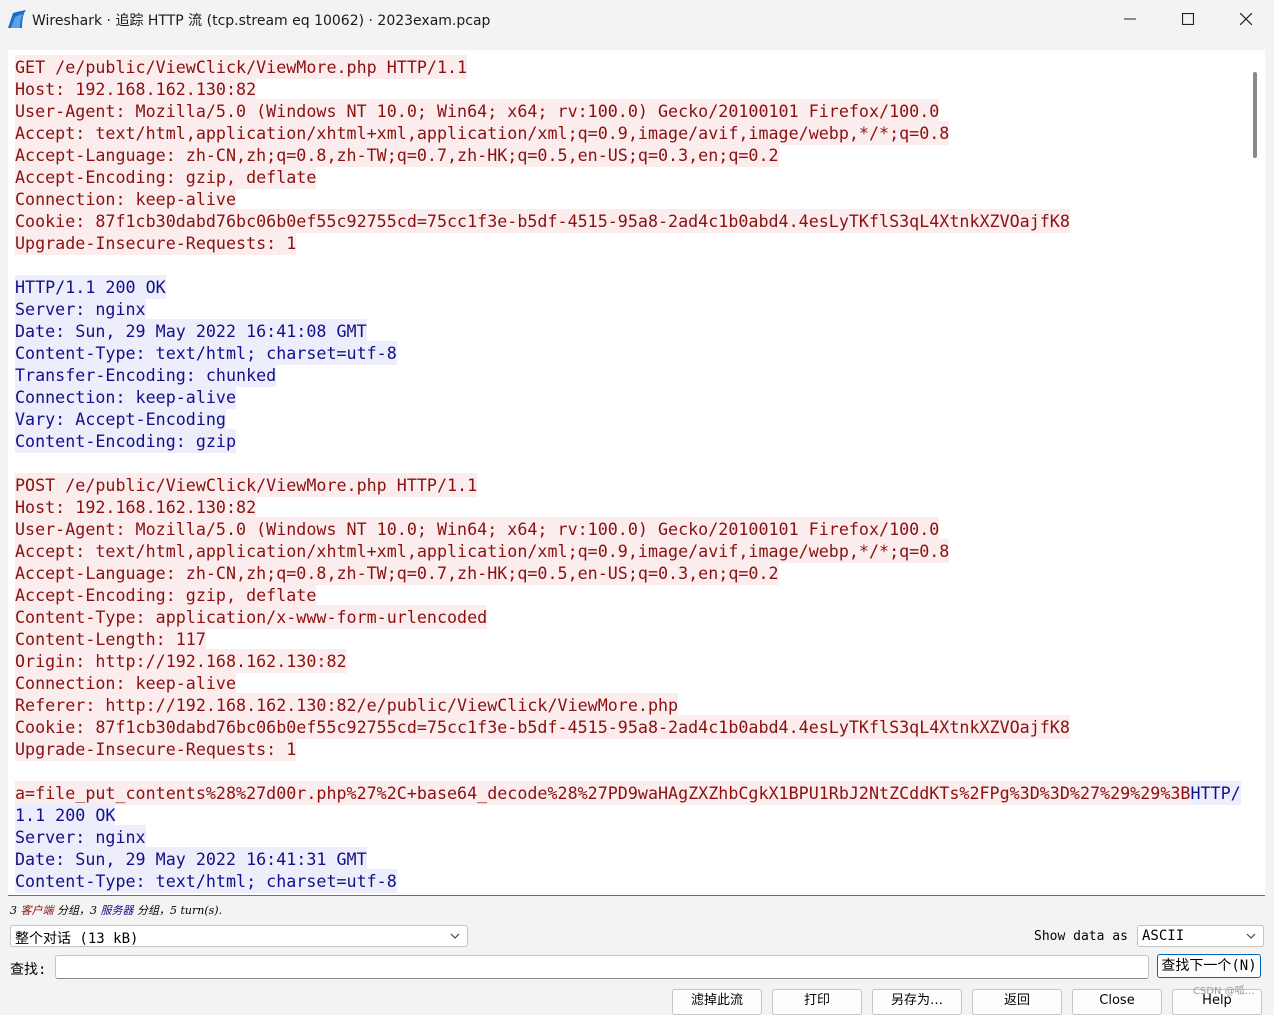 The height and width of the screenshot is (1015, 1274). I want to click on maximize-button, so click(1188, 19).